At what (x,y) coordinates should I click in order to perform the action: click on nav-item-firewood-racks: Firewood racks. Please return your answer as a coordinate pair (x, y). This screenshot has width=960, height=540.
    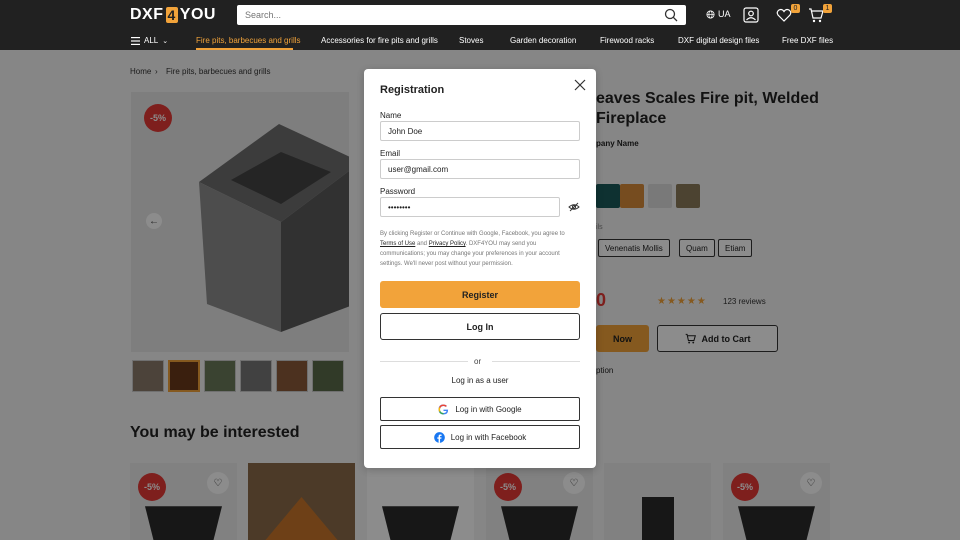
    Looking at the image, I should click on (627, 40).